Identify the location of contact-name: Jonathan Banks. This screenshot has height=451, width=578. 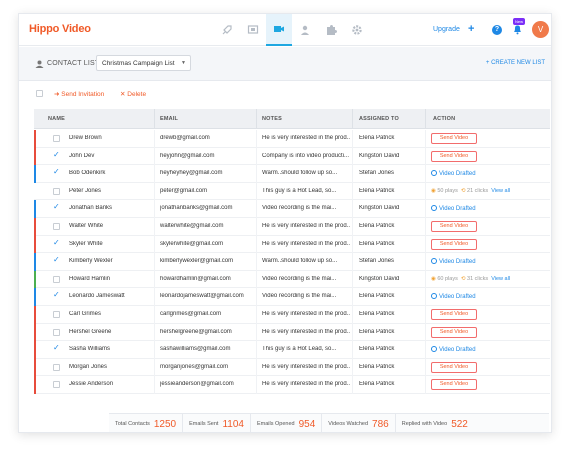
(91, 208).